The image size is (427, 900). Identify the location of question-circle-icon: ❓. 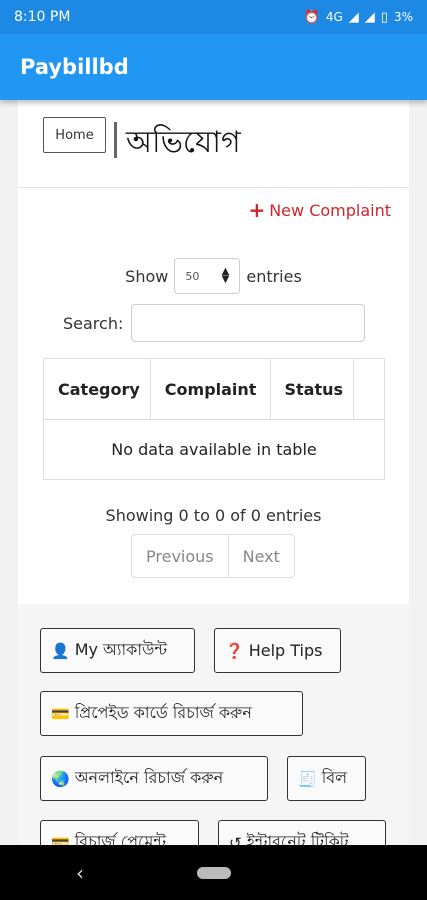
(234, 650).